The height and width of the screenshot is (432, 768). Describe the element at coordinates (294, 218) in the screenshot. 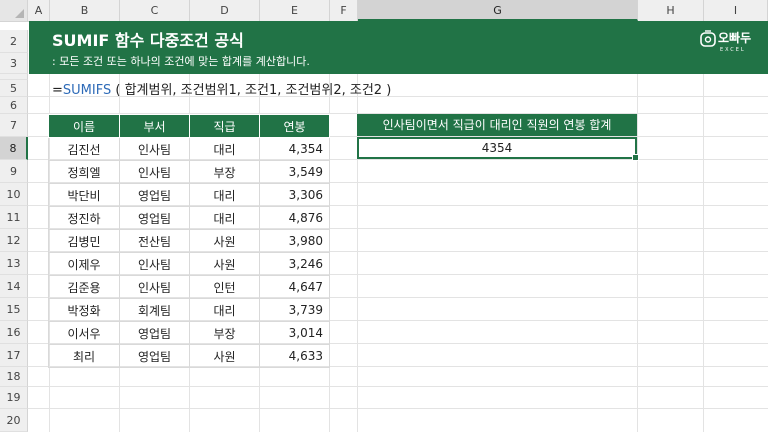

I see `cell-salary: 4,876` at that location.